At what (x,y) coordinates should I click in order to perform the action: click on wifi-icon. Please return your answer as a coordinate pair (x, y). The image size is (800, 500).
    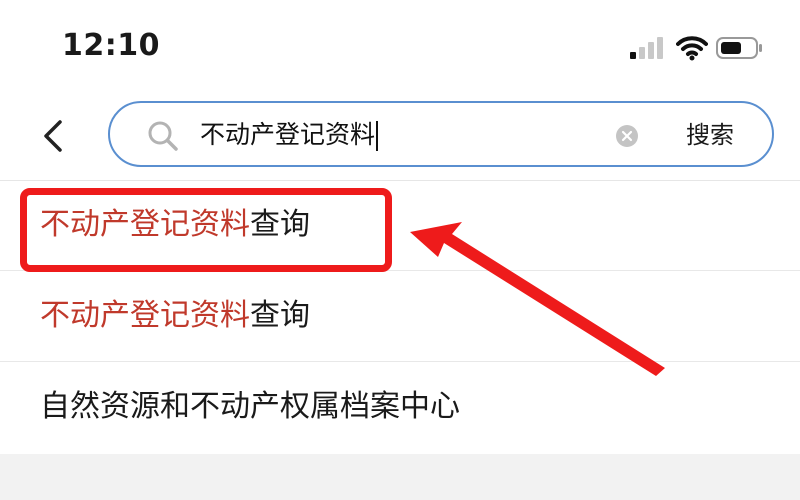
    Looking at the image, I should click on (692, 48).